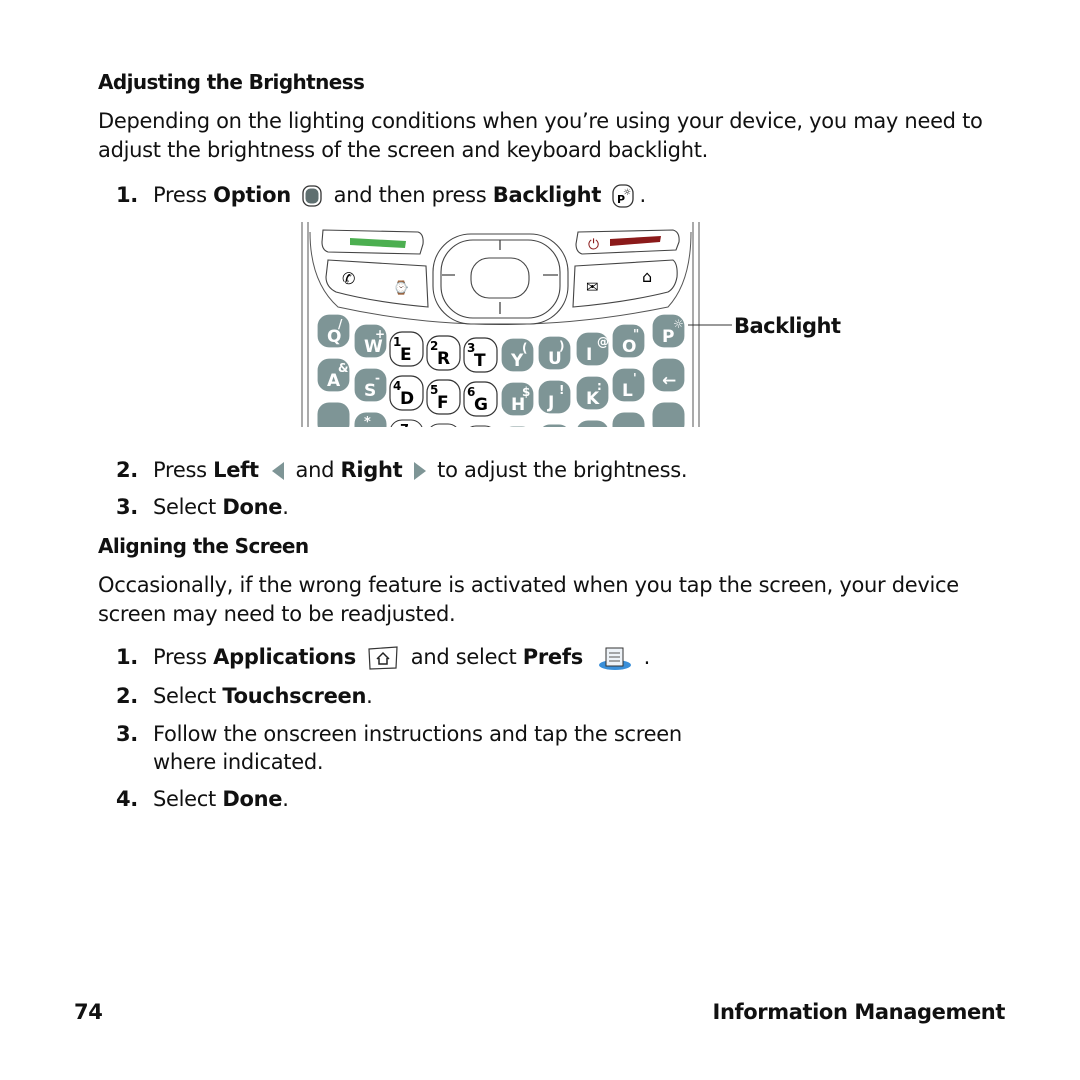  What do you see at coordinates (678, 324) in the screenshot?
I see `key-alt-symbol: ☼` at bounding box center [678, 324].